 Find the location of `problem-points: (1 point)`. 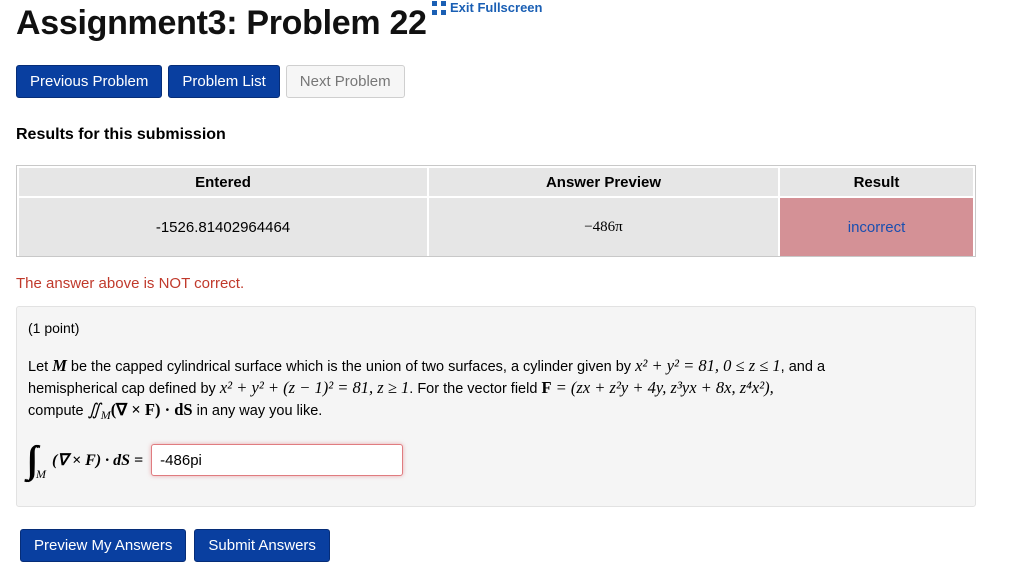

problem-points: (1 point) is located at coordinates (54, 328).